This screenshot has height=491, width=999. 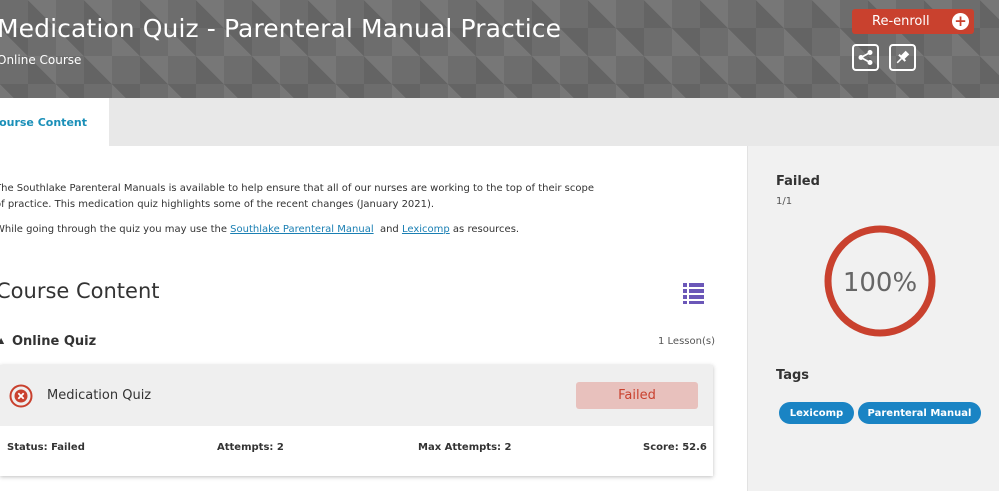 What do you see at coordinates (675, 447) in the screenshot?
I see `lesson-score: Score: 52.6` at bounding box center [675, 447].